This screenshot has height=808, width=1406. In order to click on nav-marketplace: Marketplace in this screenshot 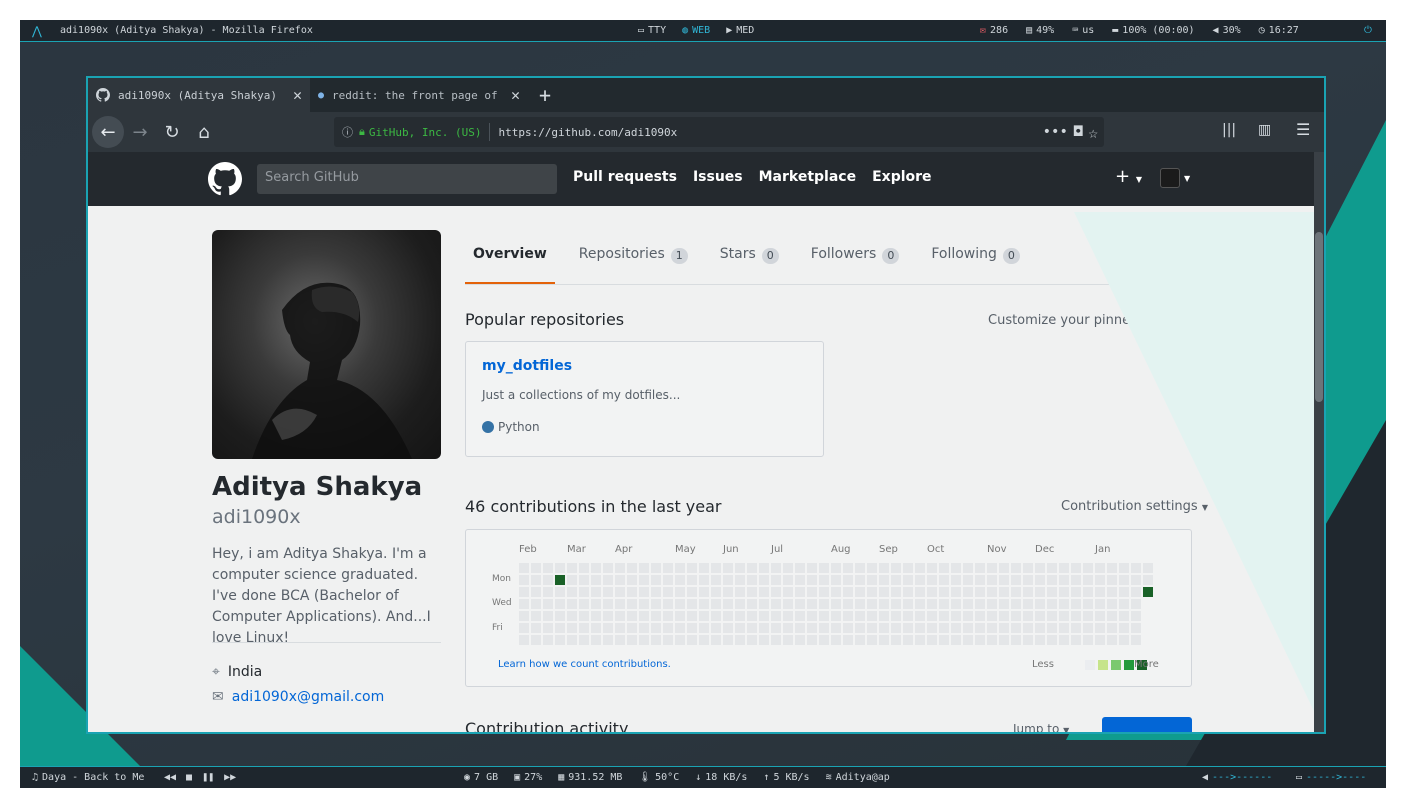, I will do `click(807, 177)`.